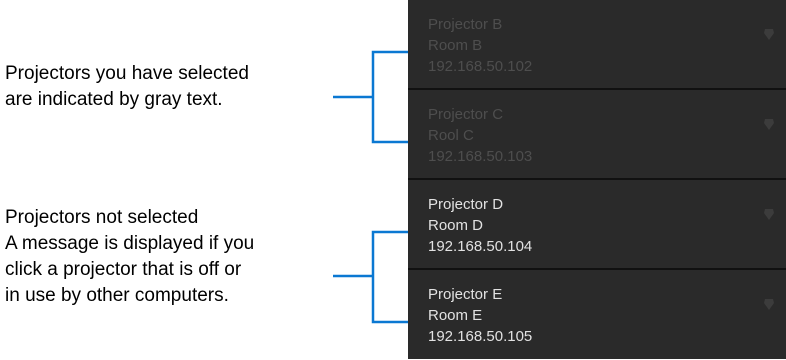 This screenshot has width=786, height=360. What do you see at coordinates (370, 97) in the screenshot?
I see `selected-callout-bracket` at bounding box center [370, 97].